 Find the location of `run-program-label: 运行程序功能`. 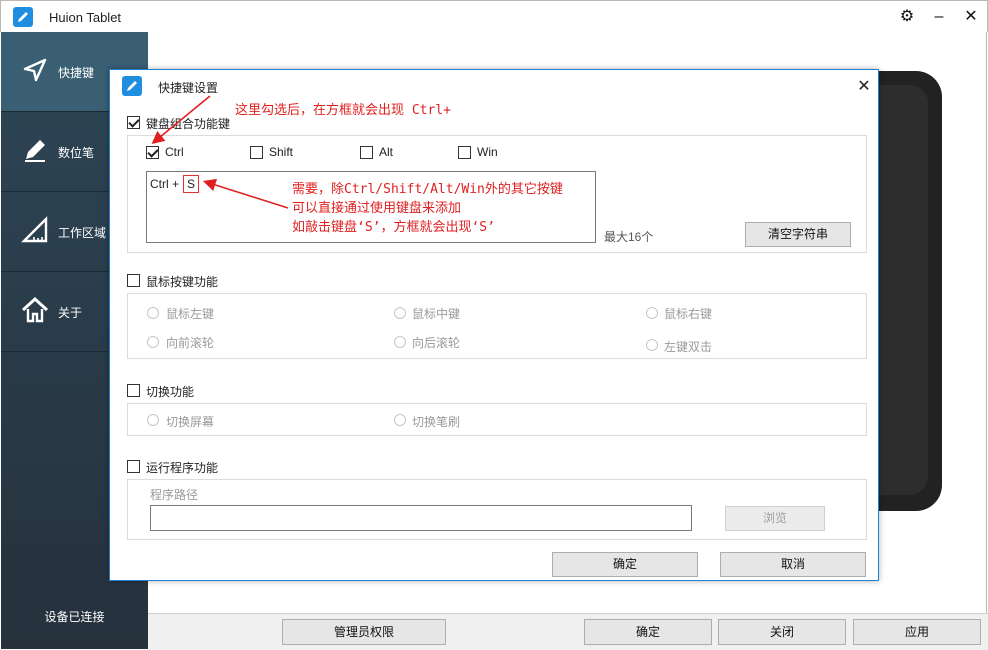

run-program-label: 运行程序功能 is located at coordinates (182, 468).